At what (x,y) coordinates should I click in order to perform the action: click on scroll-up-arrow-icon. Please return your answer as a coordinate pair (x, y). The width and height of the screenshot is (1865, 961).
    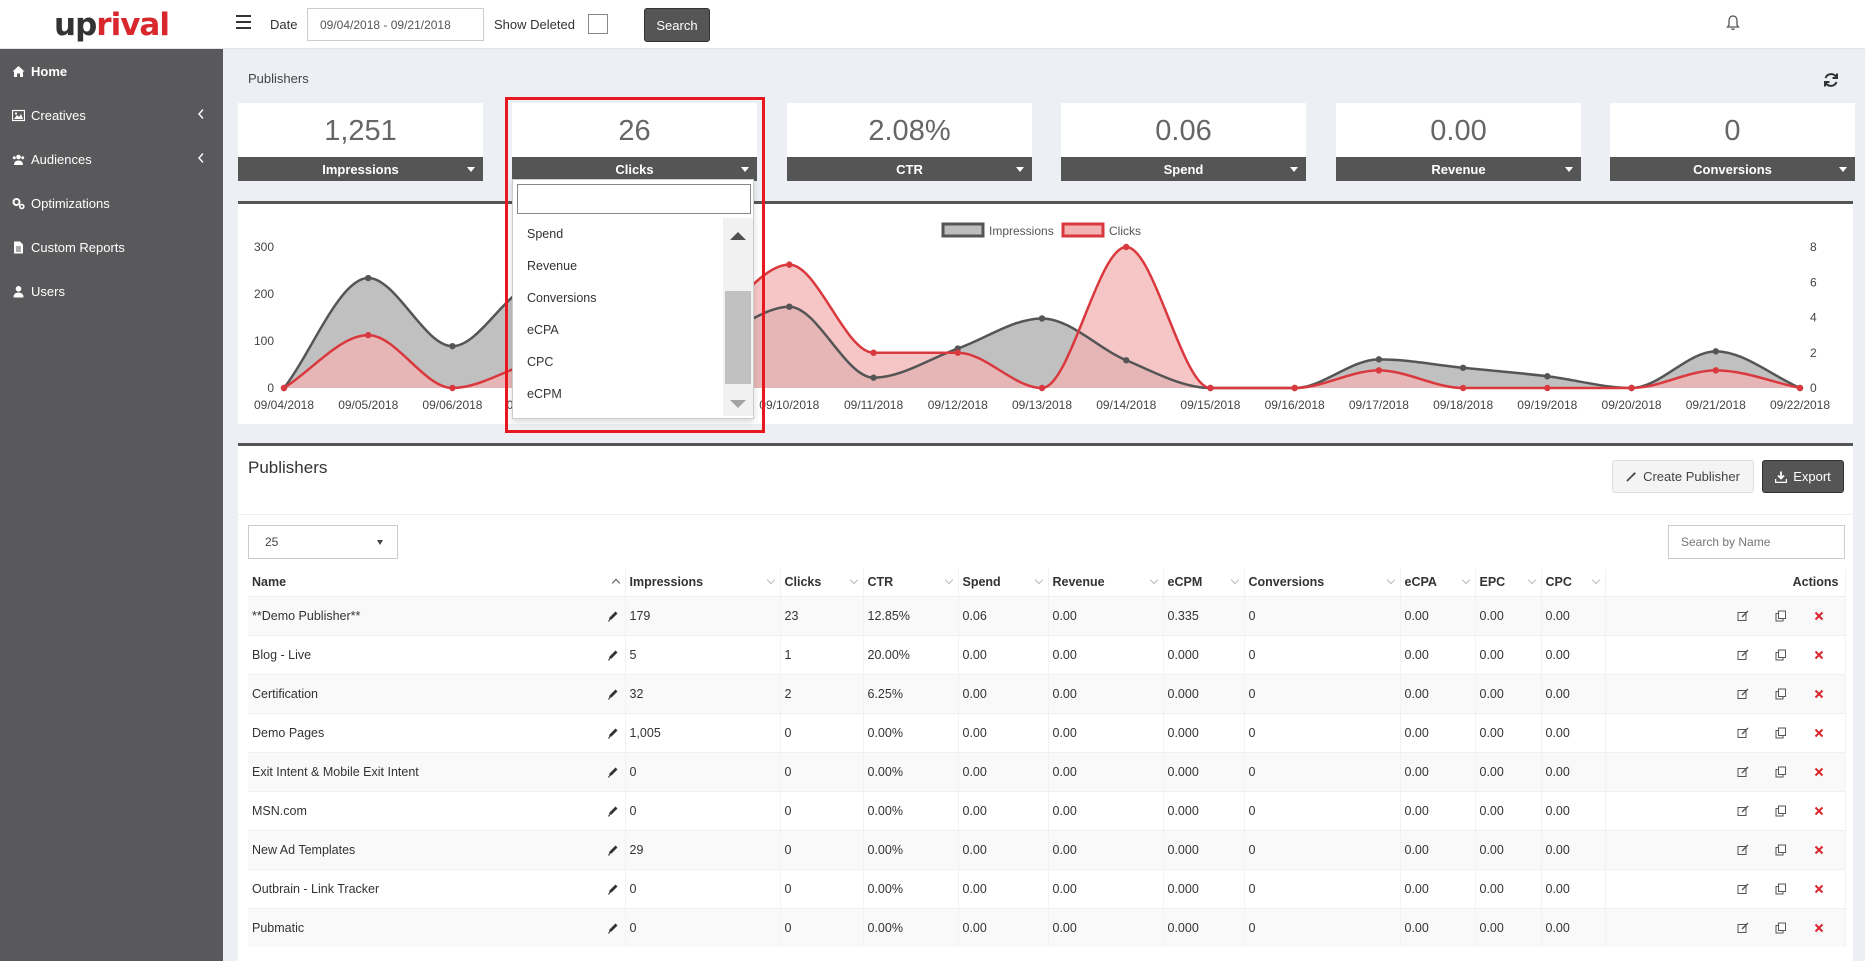
    Looking at the image, I should click on (738, 236).